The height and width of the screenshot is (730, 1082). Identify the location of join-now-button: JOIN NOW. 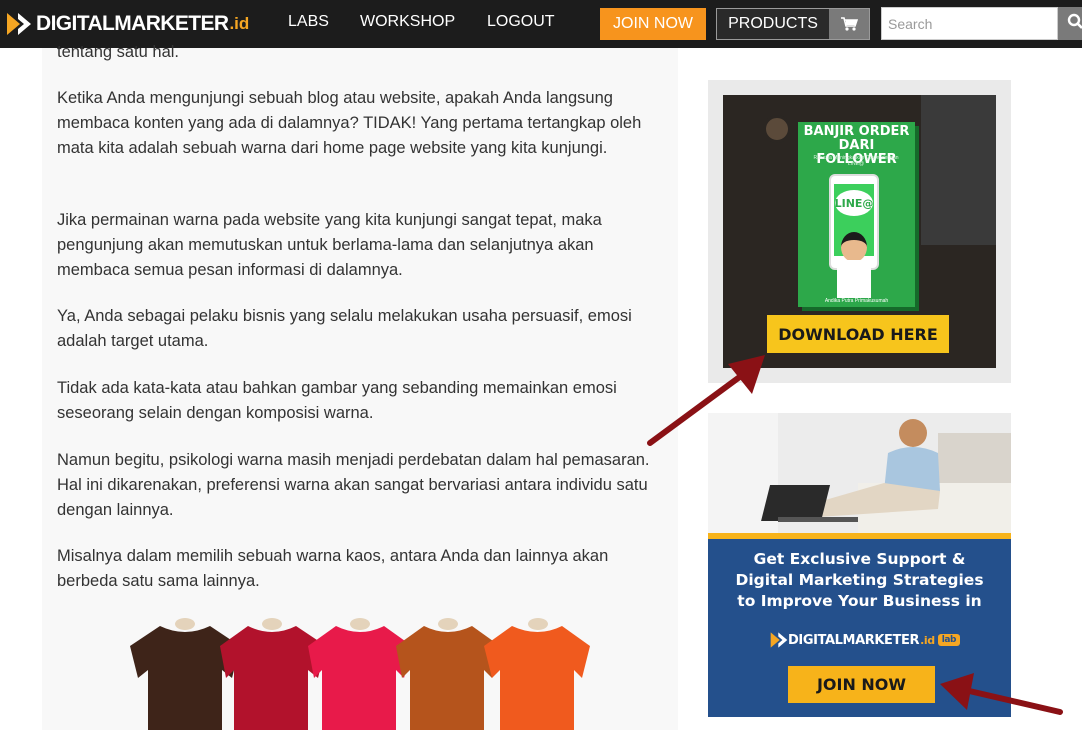
(653, 24).